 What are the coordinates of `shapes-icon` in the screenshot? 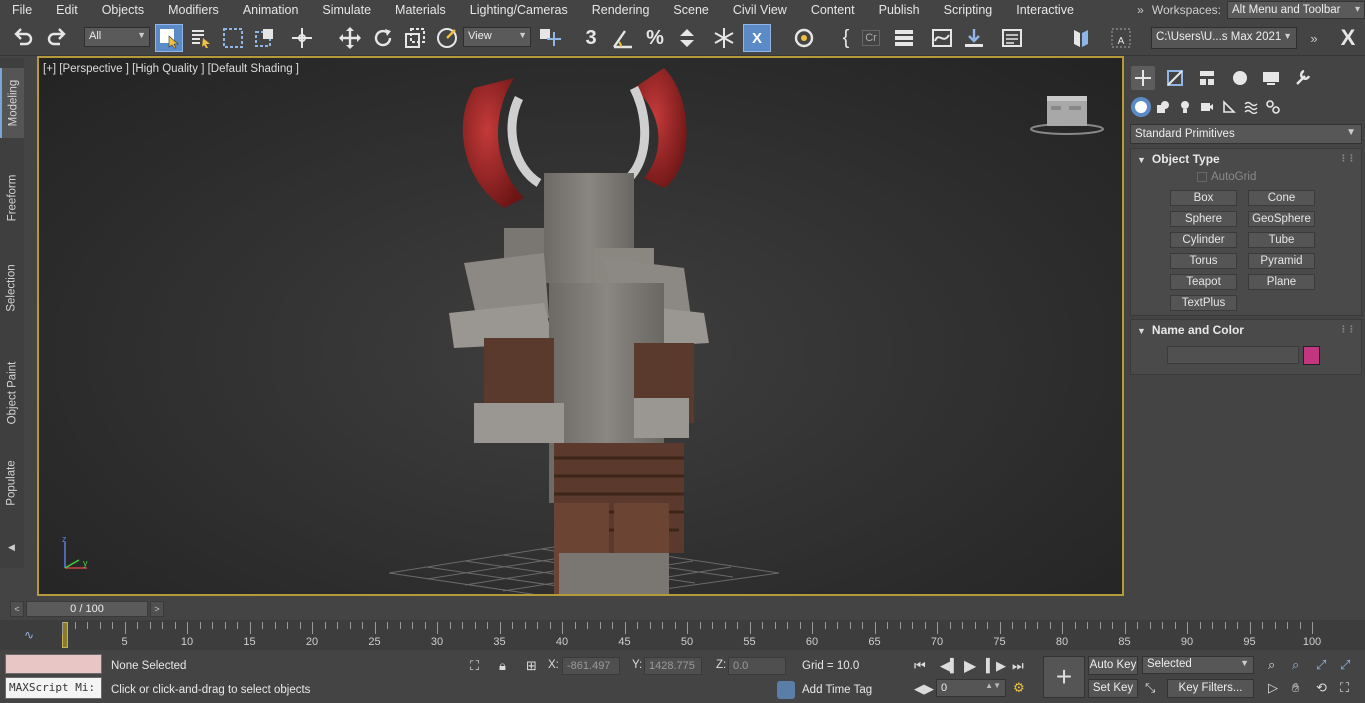 It's located at (1163, 107).